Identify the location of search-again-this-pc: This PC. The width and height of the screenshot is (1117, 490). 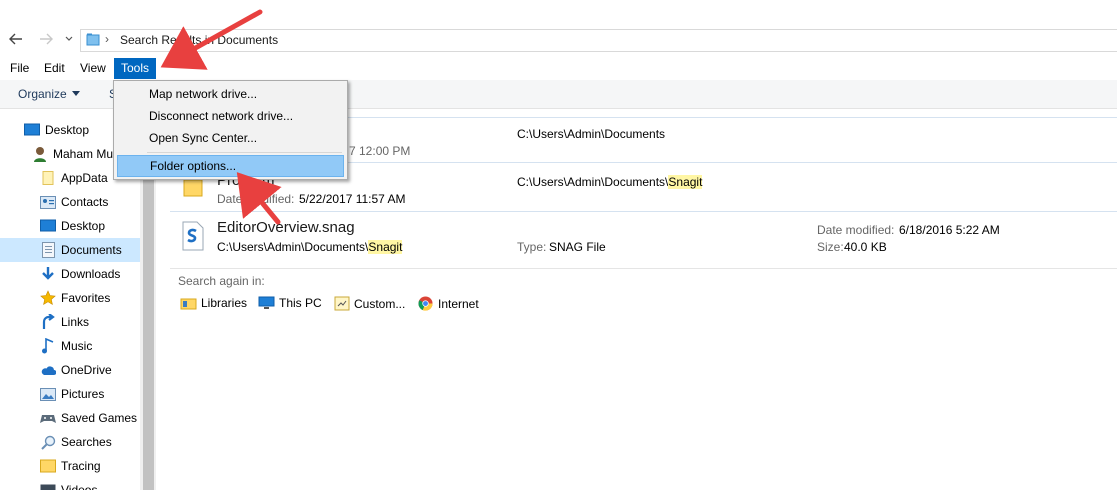
(290, 303).